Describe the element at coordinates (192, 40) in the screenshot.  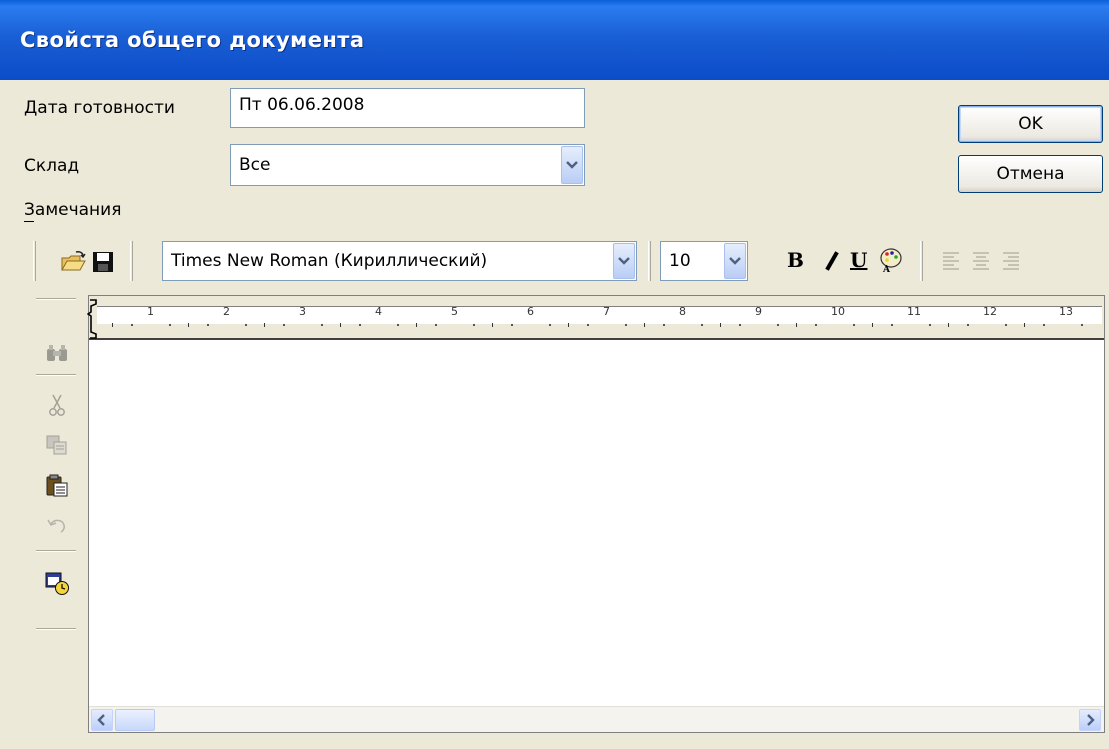
I see `window-title: Свойста общего документа` at that location.